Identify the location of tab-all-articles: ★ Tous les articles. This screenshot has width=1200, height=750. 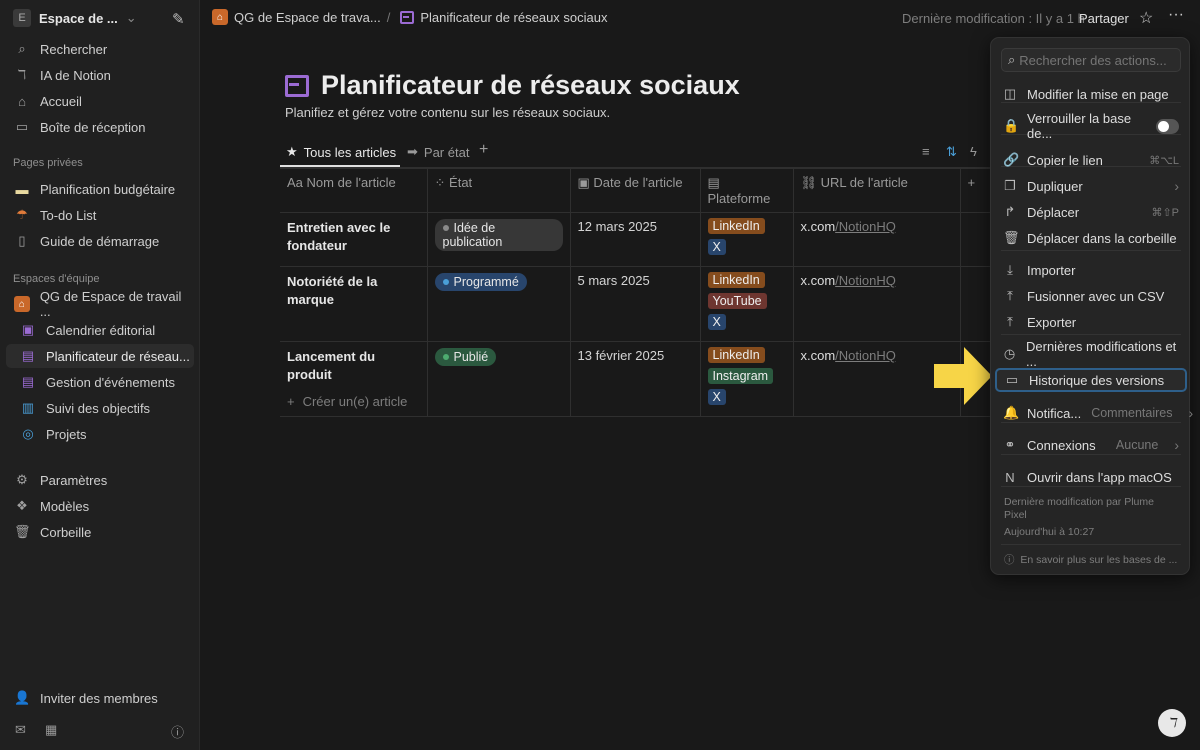
(341, 152).